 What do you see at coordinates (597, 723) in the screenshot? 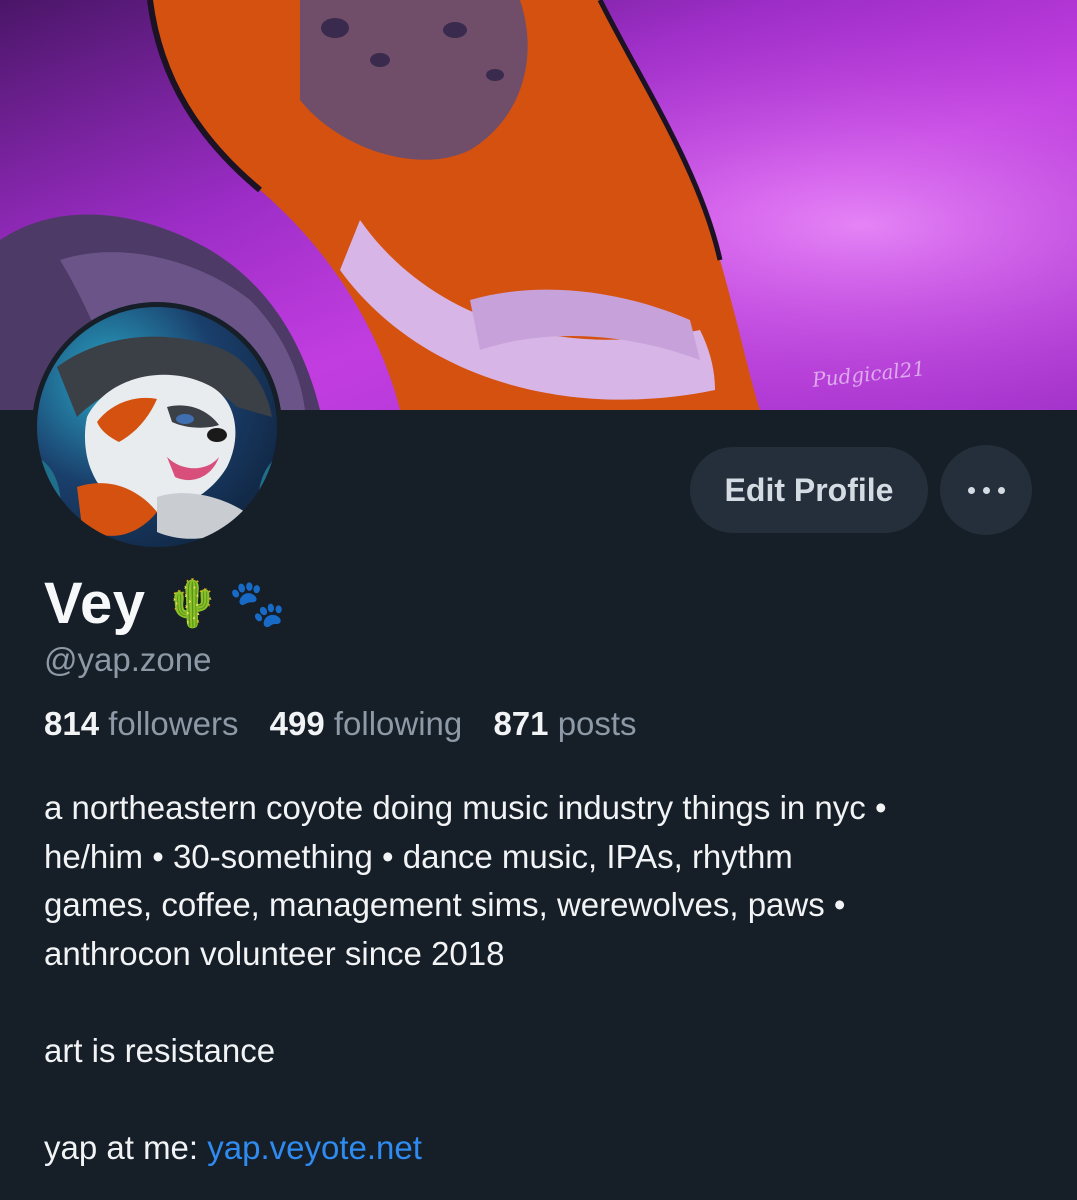
I see `posts-label: posts` at bounding box center [597, 723].